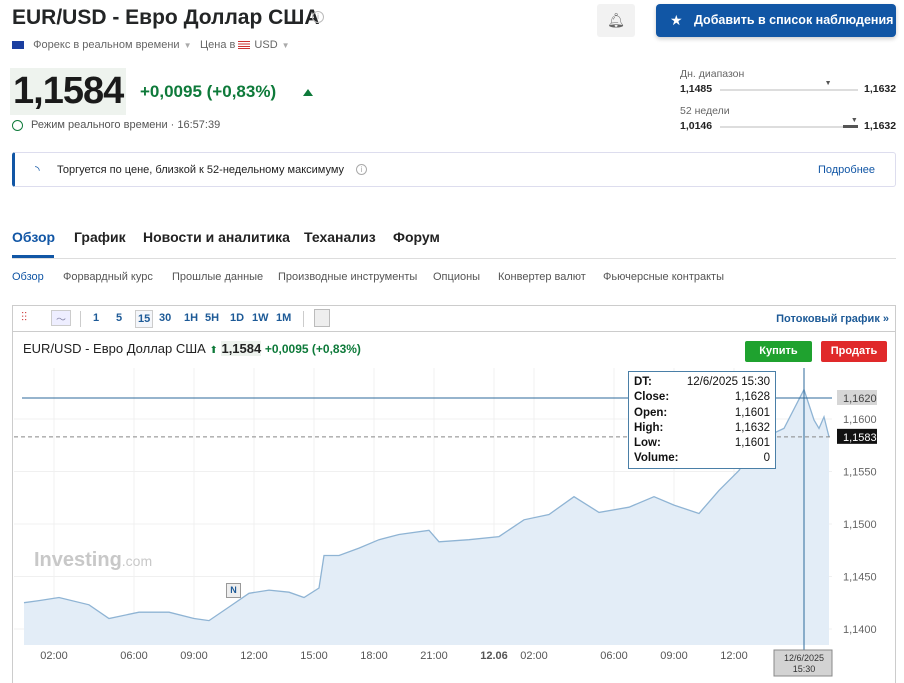 This screenshot has width=904, height=683. Describe the element at coordinates (804, 669) in the screenshot. I see `cursor-time: 15:30` at that location.